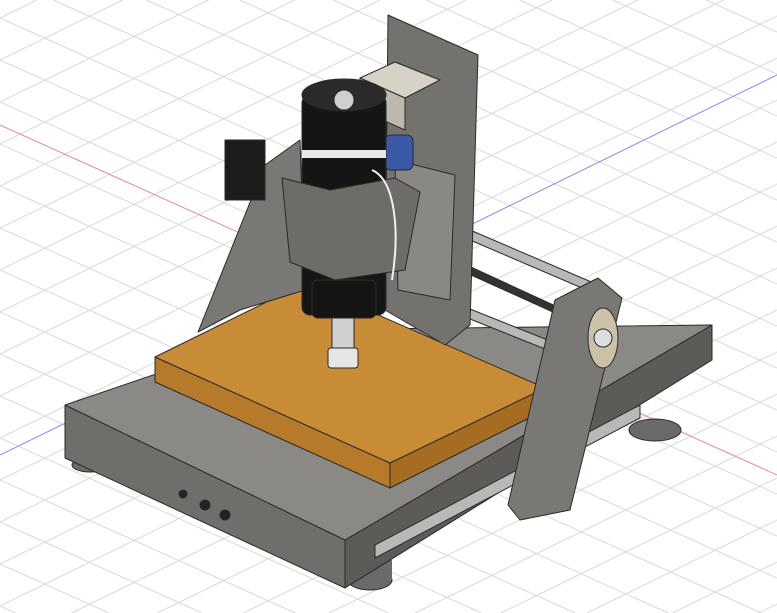  Describe the element at coordinates (351, 229) in the screenshot. I see `spindle-mount` at that location.